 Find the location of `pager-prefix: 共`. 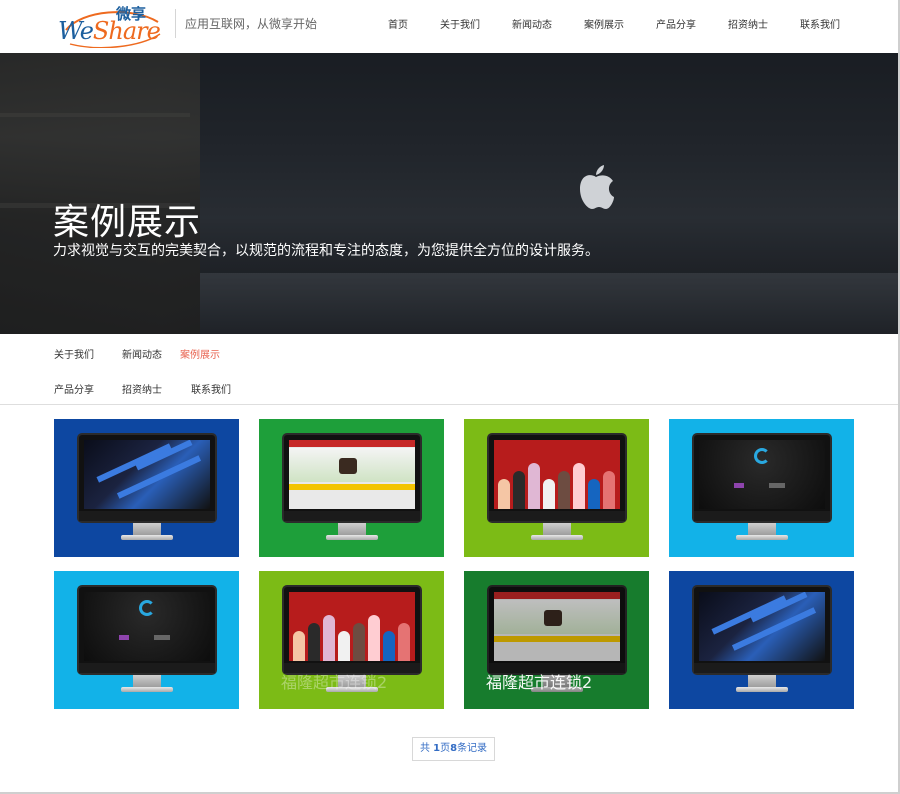

pager-prefix: 共 is located at coordinates (426, 748).